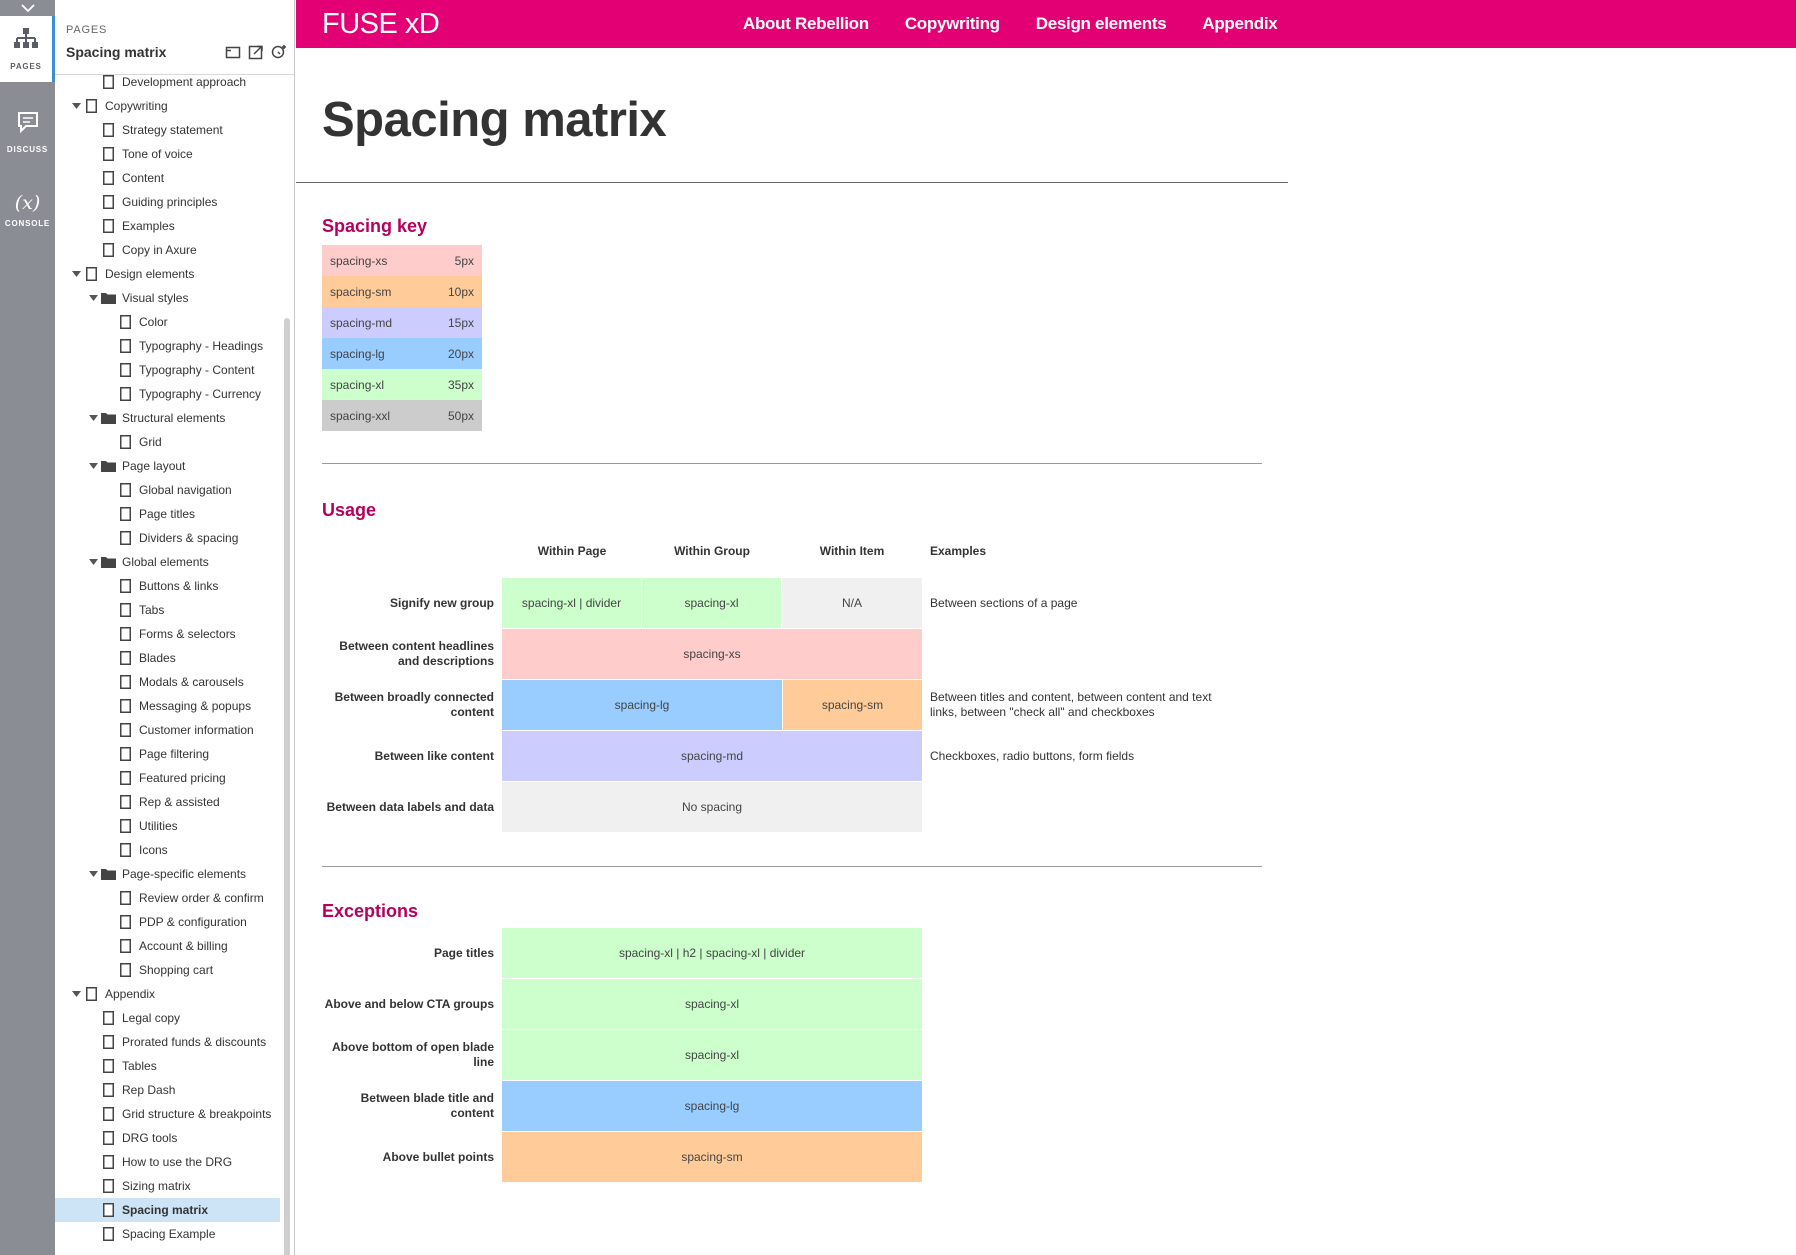 This screenshot has height=1255, width=1796. I want to click on tree-item: Featured pricing, so click(167, 778).